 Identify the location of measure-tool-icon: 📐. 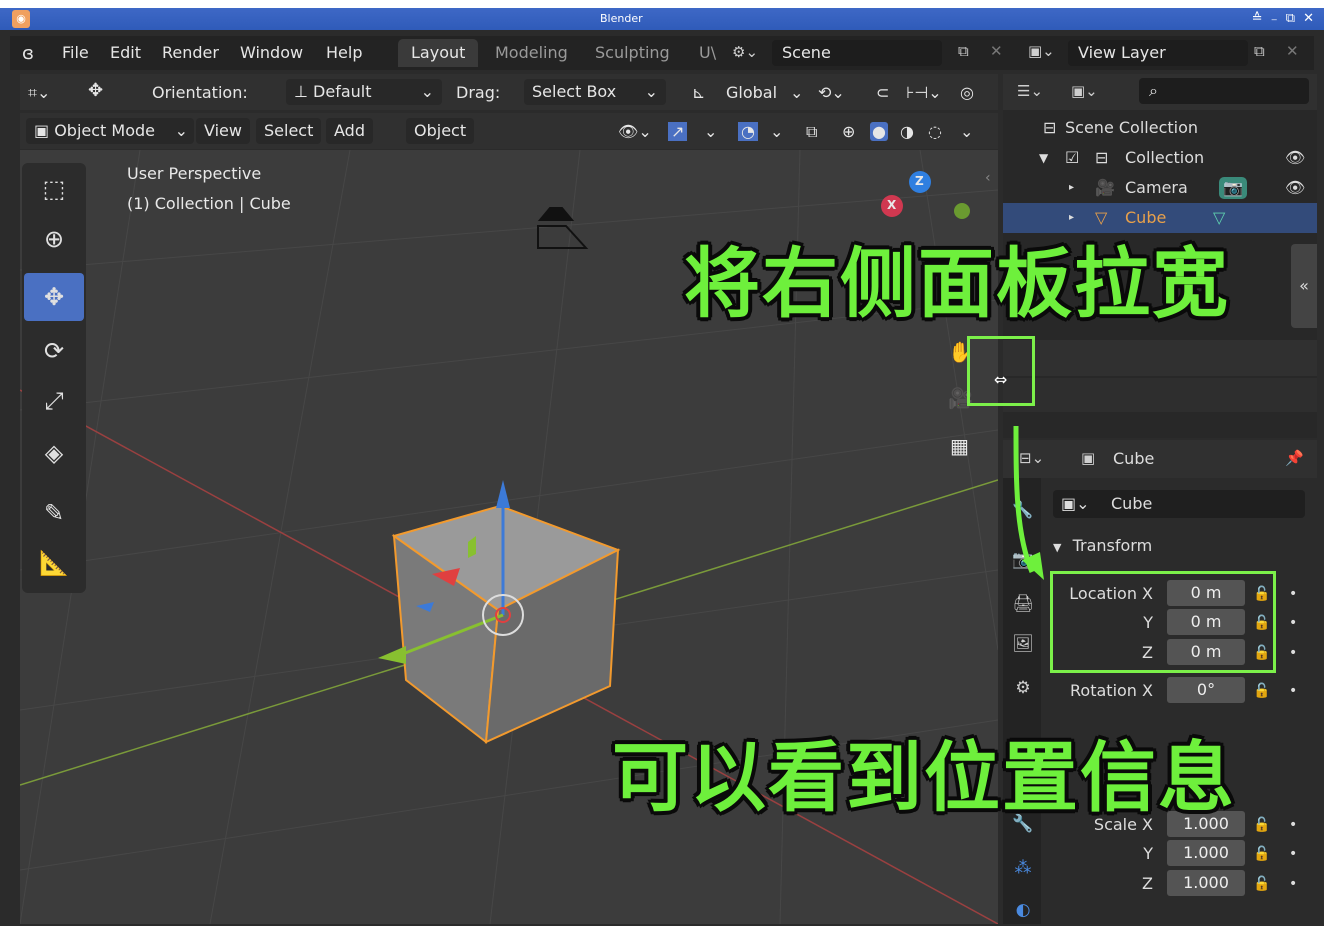
(54, 563).